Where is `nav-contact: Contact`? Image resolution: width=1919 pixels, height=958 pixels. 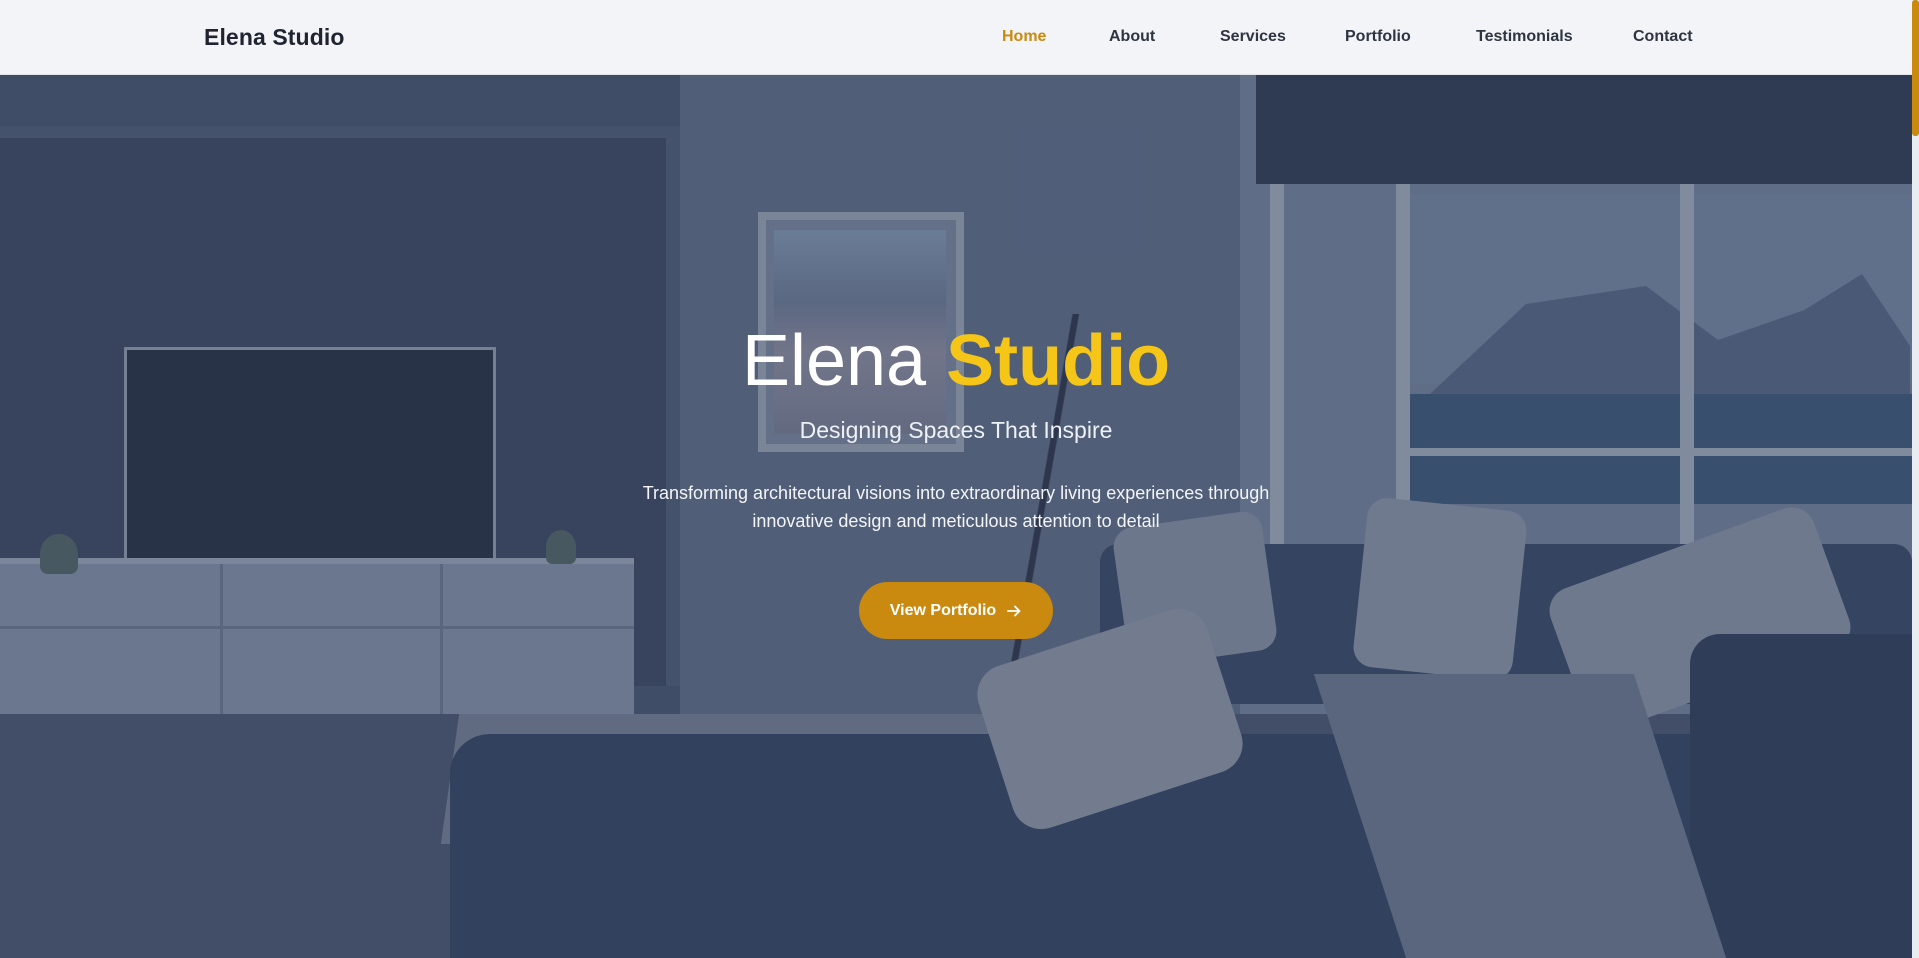 nav-contact: Contact is located at coordinates (1663, 37).